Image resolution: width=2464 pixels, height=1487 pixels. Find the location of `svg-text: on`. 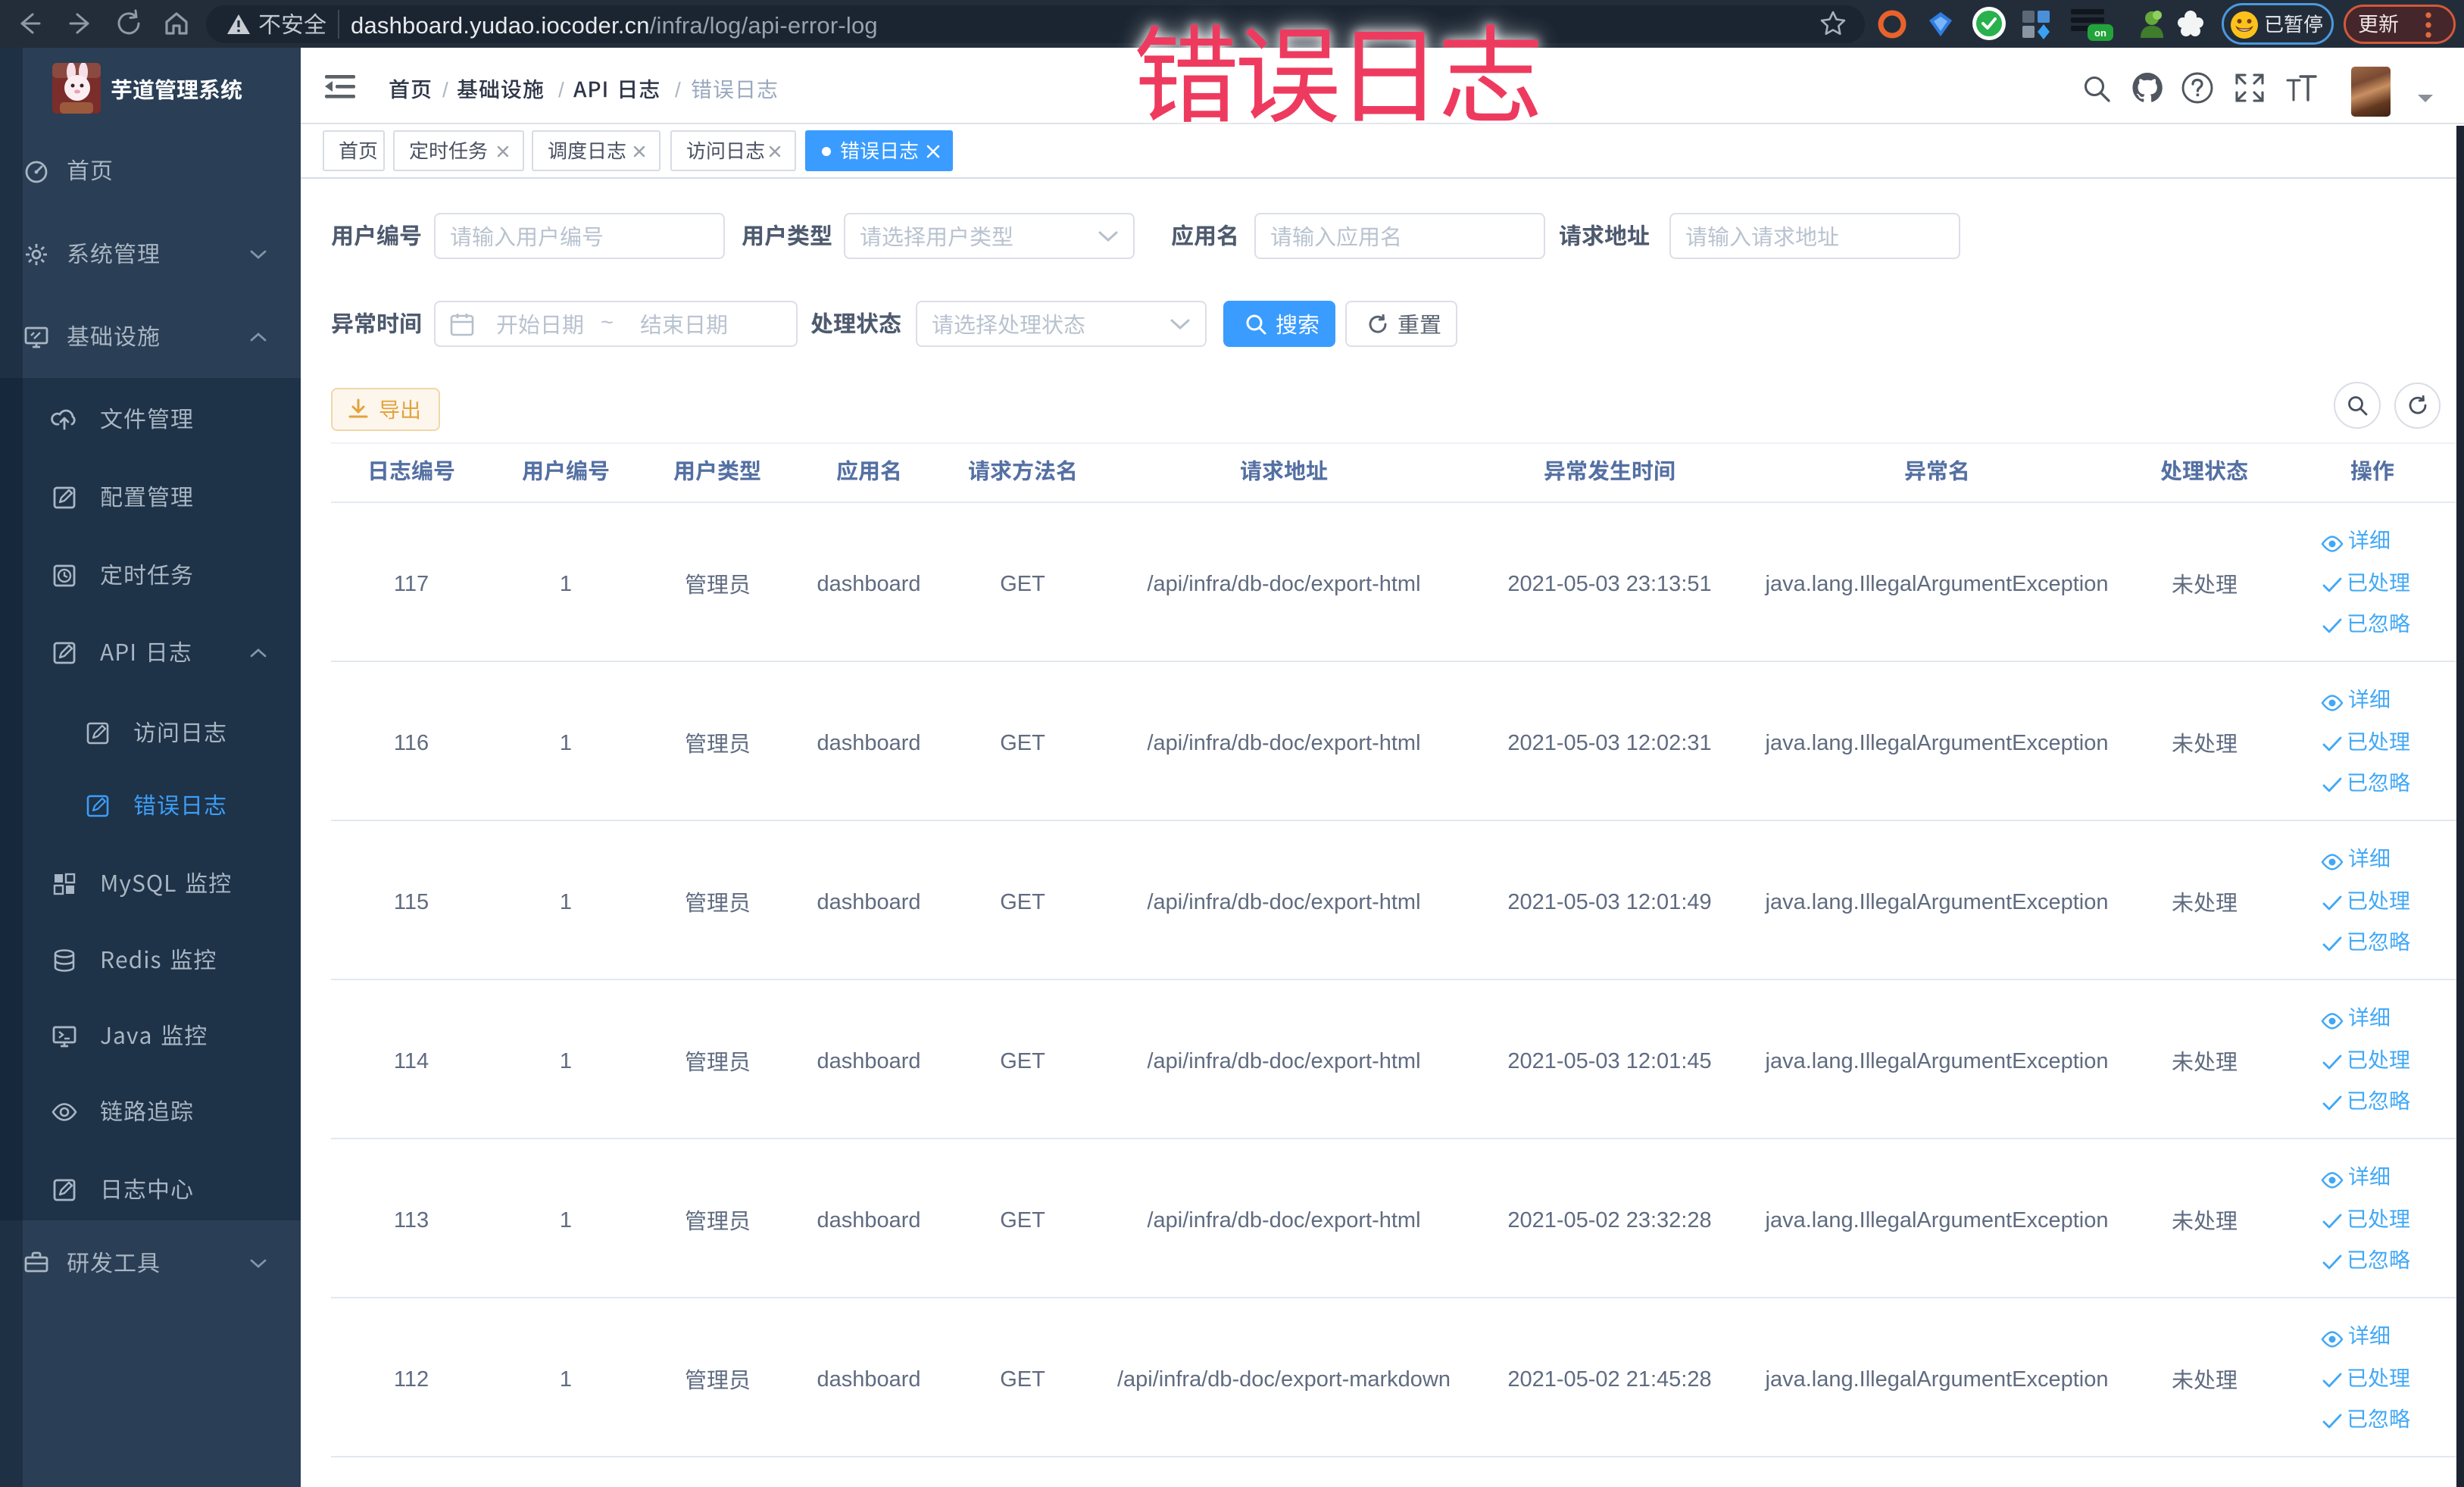

svg-text: on is located at coordinates (2100, 33).